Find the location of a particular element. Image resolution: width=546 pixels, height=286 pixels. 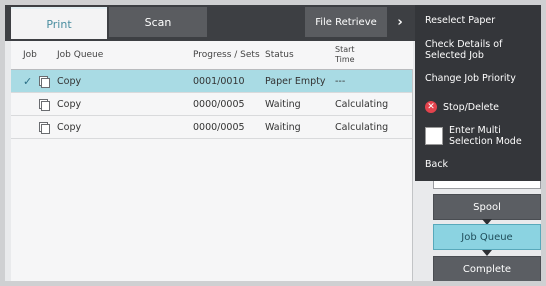

table-divider is located at coordinates (412, 175).